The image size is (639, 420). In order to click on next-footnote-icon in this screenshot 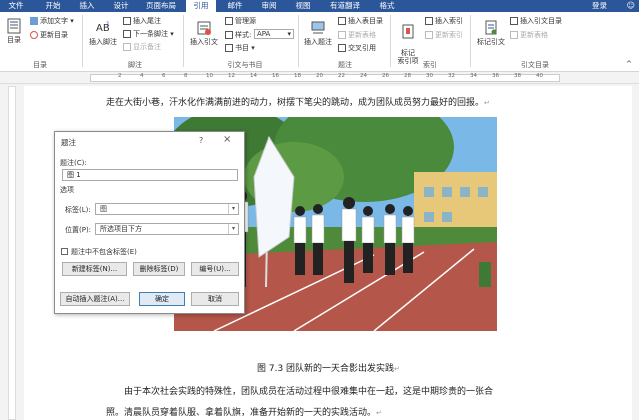, I will do `click(127, 34)`.